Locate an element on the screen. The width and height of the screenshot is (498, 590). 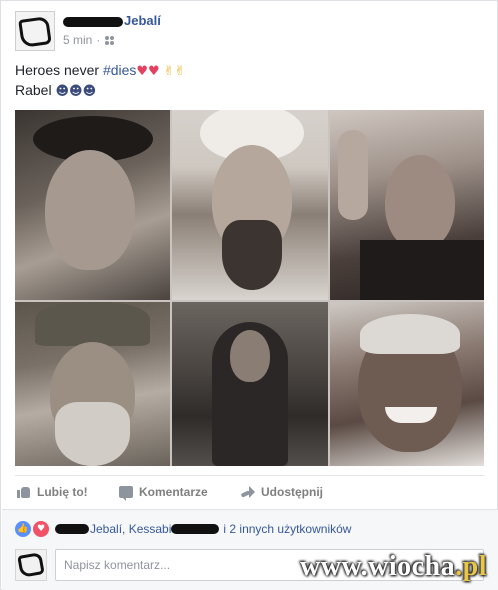
friends-icon is located at coordinates (110, 40).